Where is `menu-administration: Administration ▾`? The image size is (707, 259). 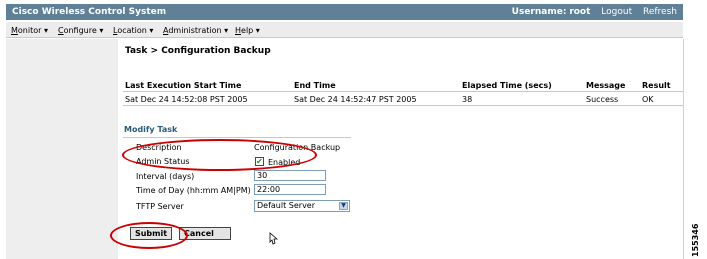
menu-administration: Administration ▾ is located at coordinates (195, 30).